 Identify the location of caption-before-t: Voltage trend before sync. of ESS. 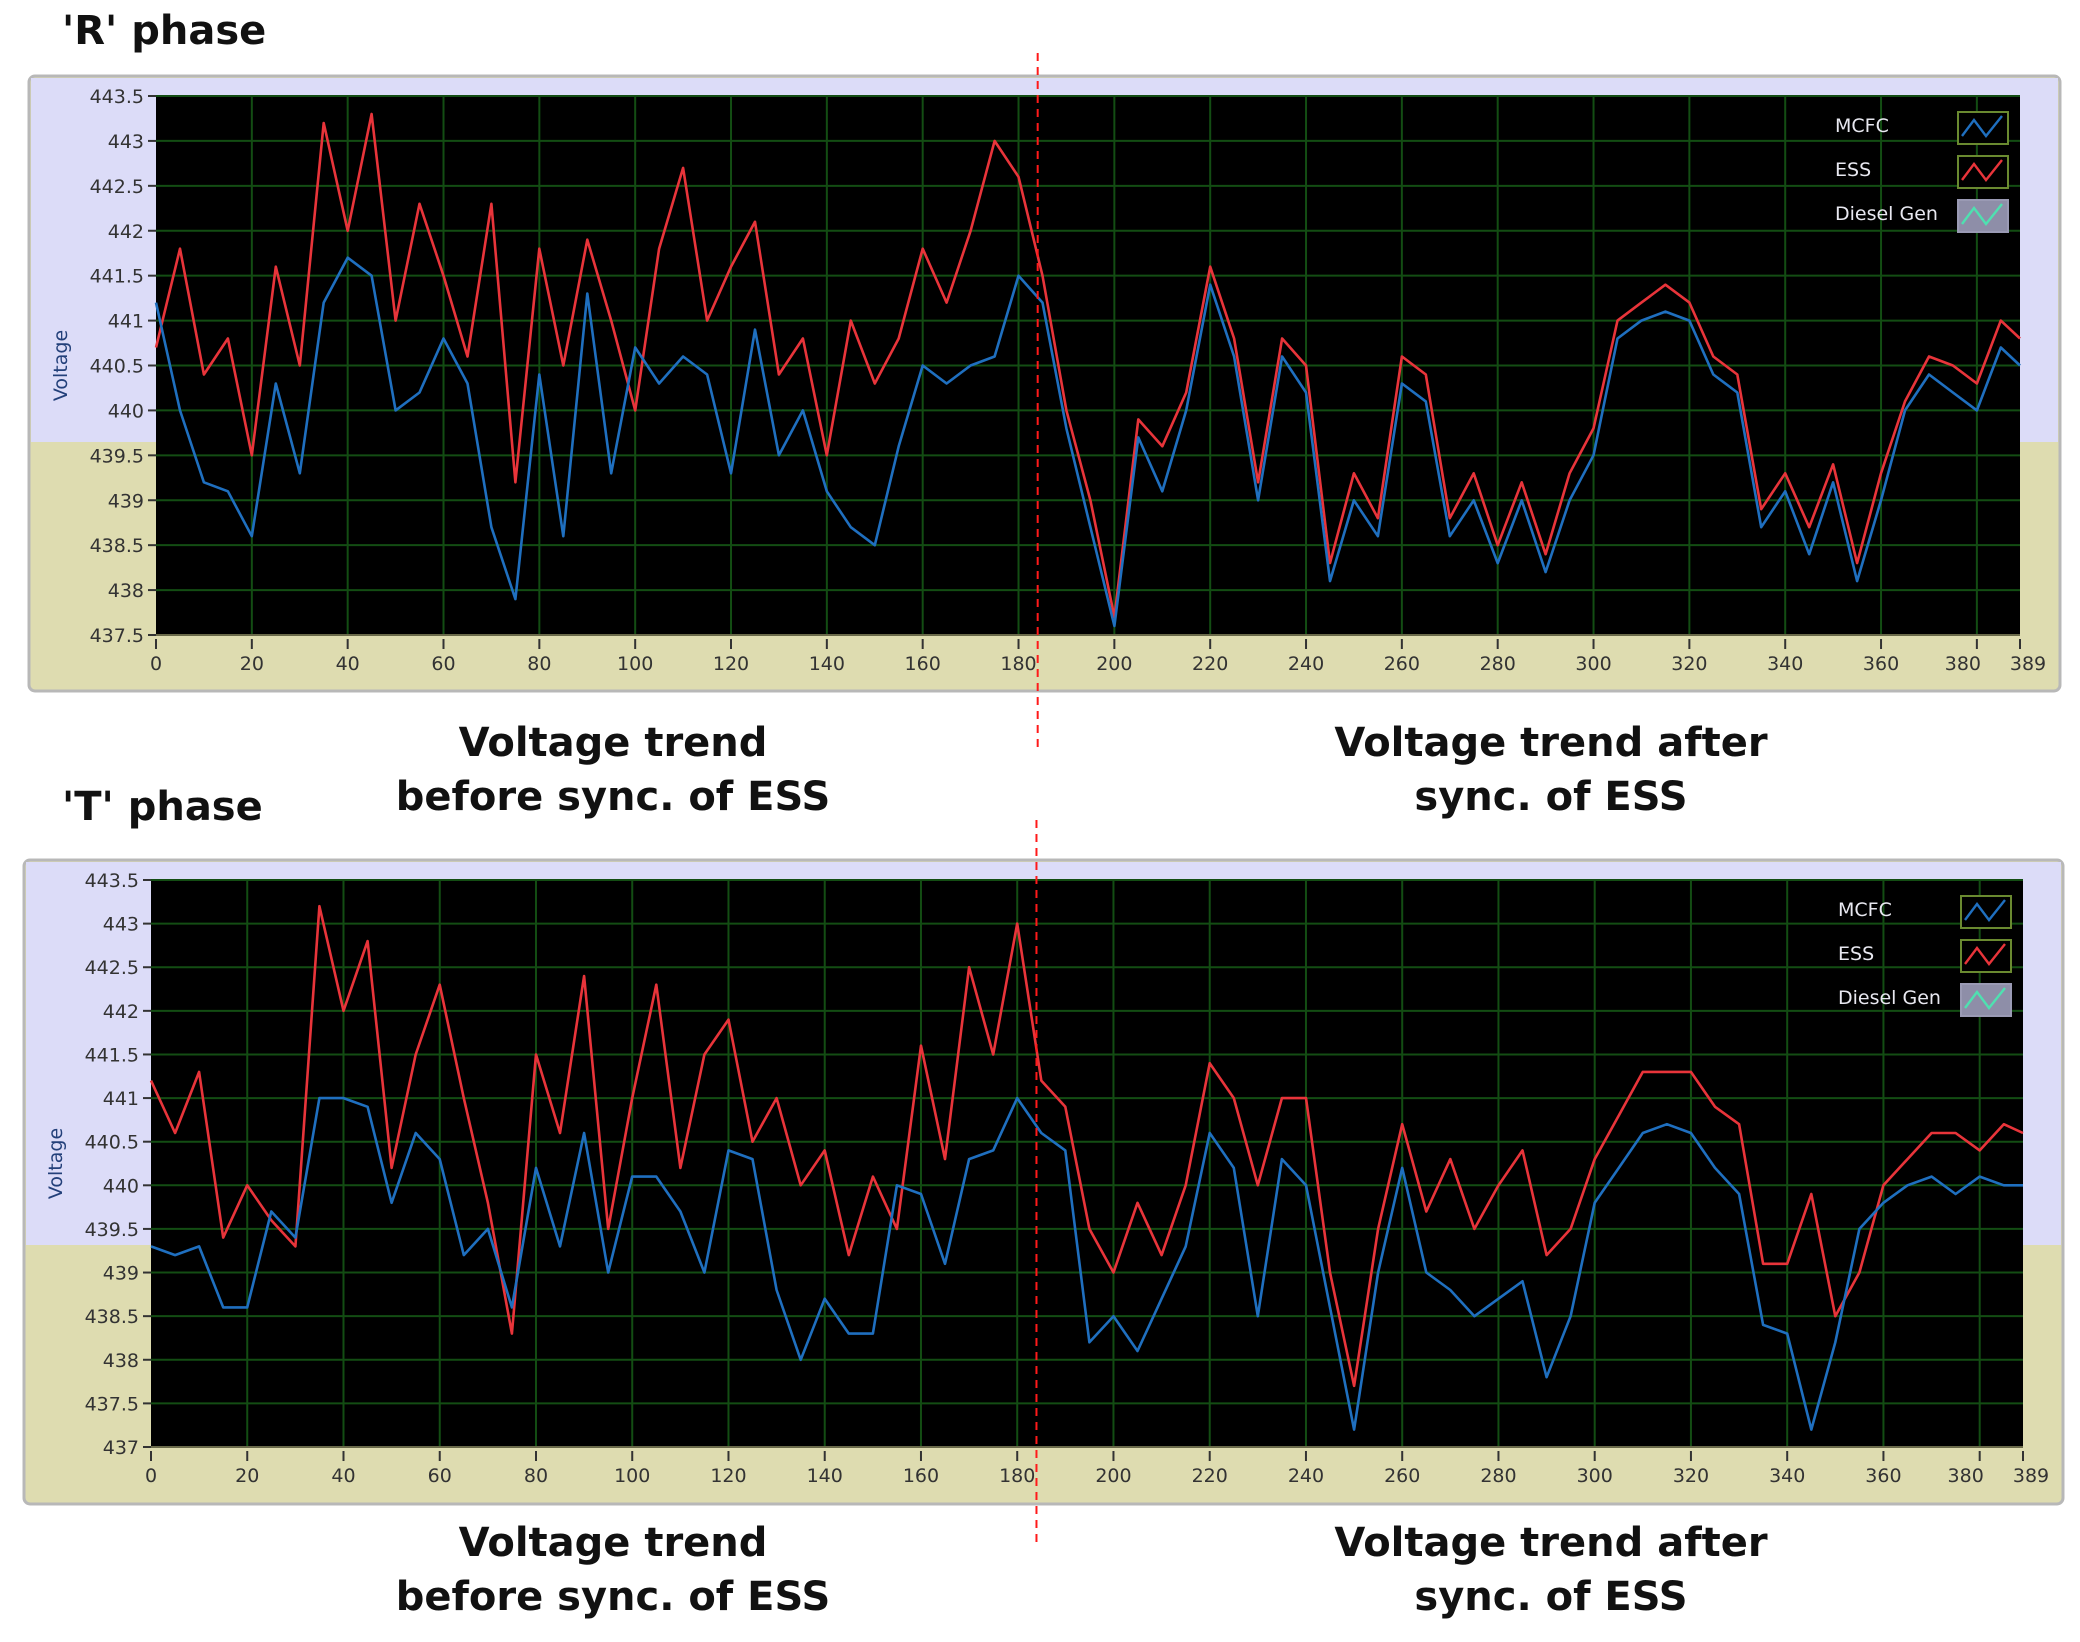
(613, 1570).